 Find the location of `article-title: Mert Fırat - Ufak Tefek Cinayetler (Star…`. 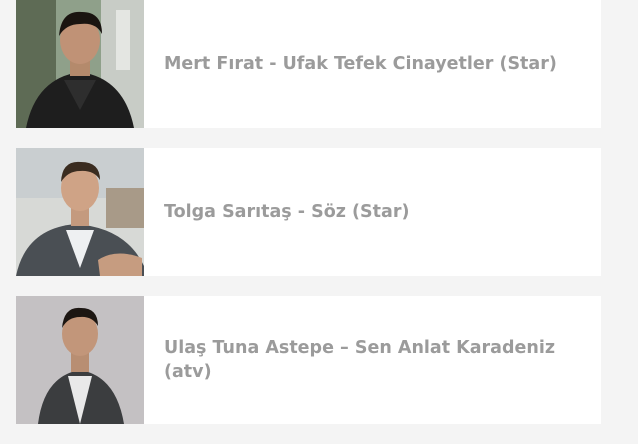

article-title: Mert Fırat - Ufak Tefek Cinayetler (Star… is located at coordinates (360, 64).